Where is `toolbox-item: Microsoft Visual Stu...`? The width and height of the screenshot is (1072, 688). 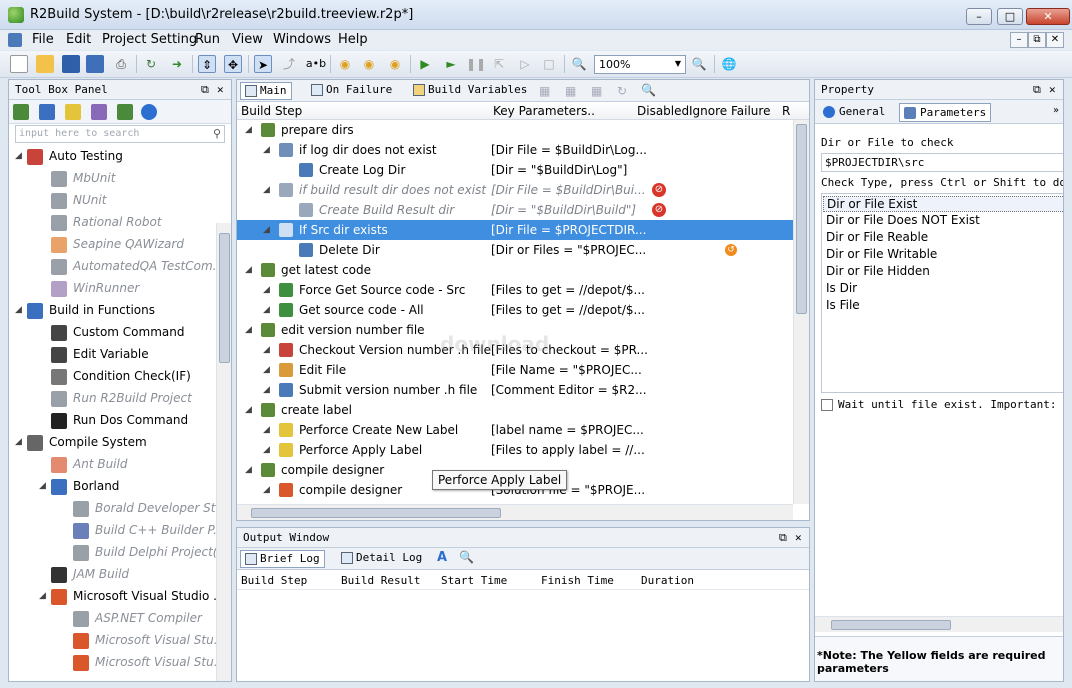
toolbox-item: Microsoft Visual Stu... is located at coordinates (149, 662).